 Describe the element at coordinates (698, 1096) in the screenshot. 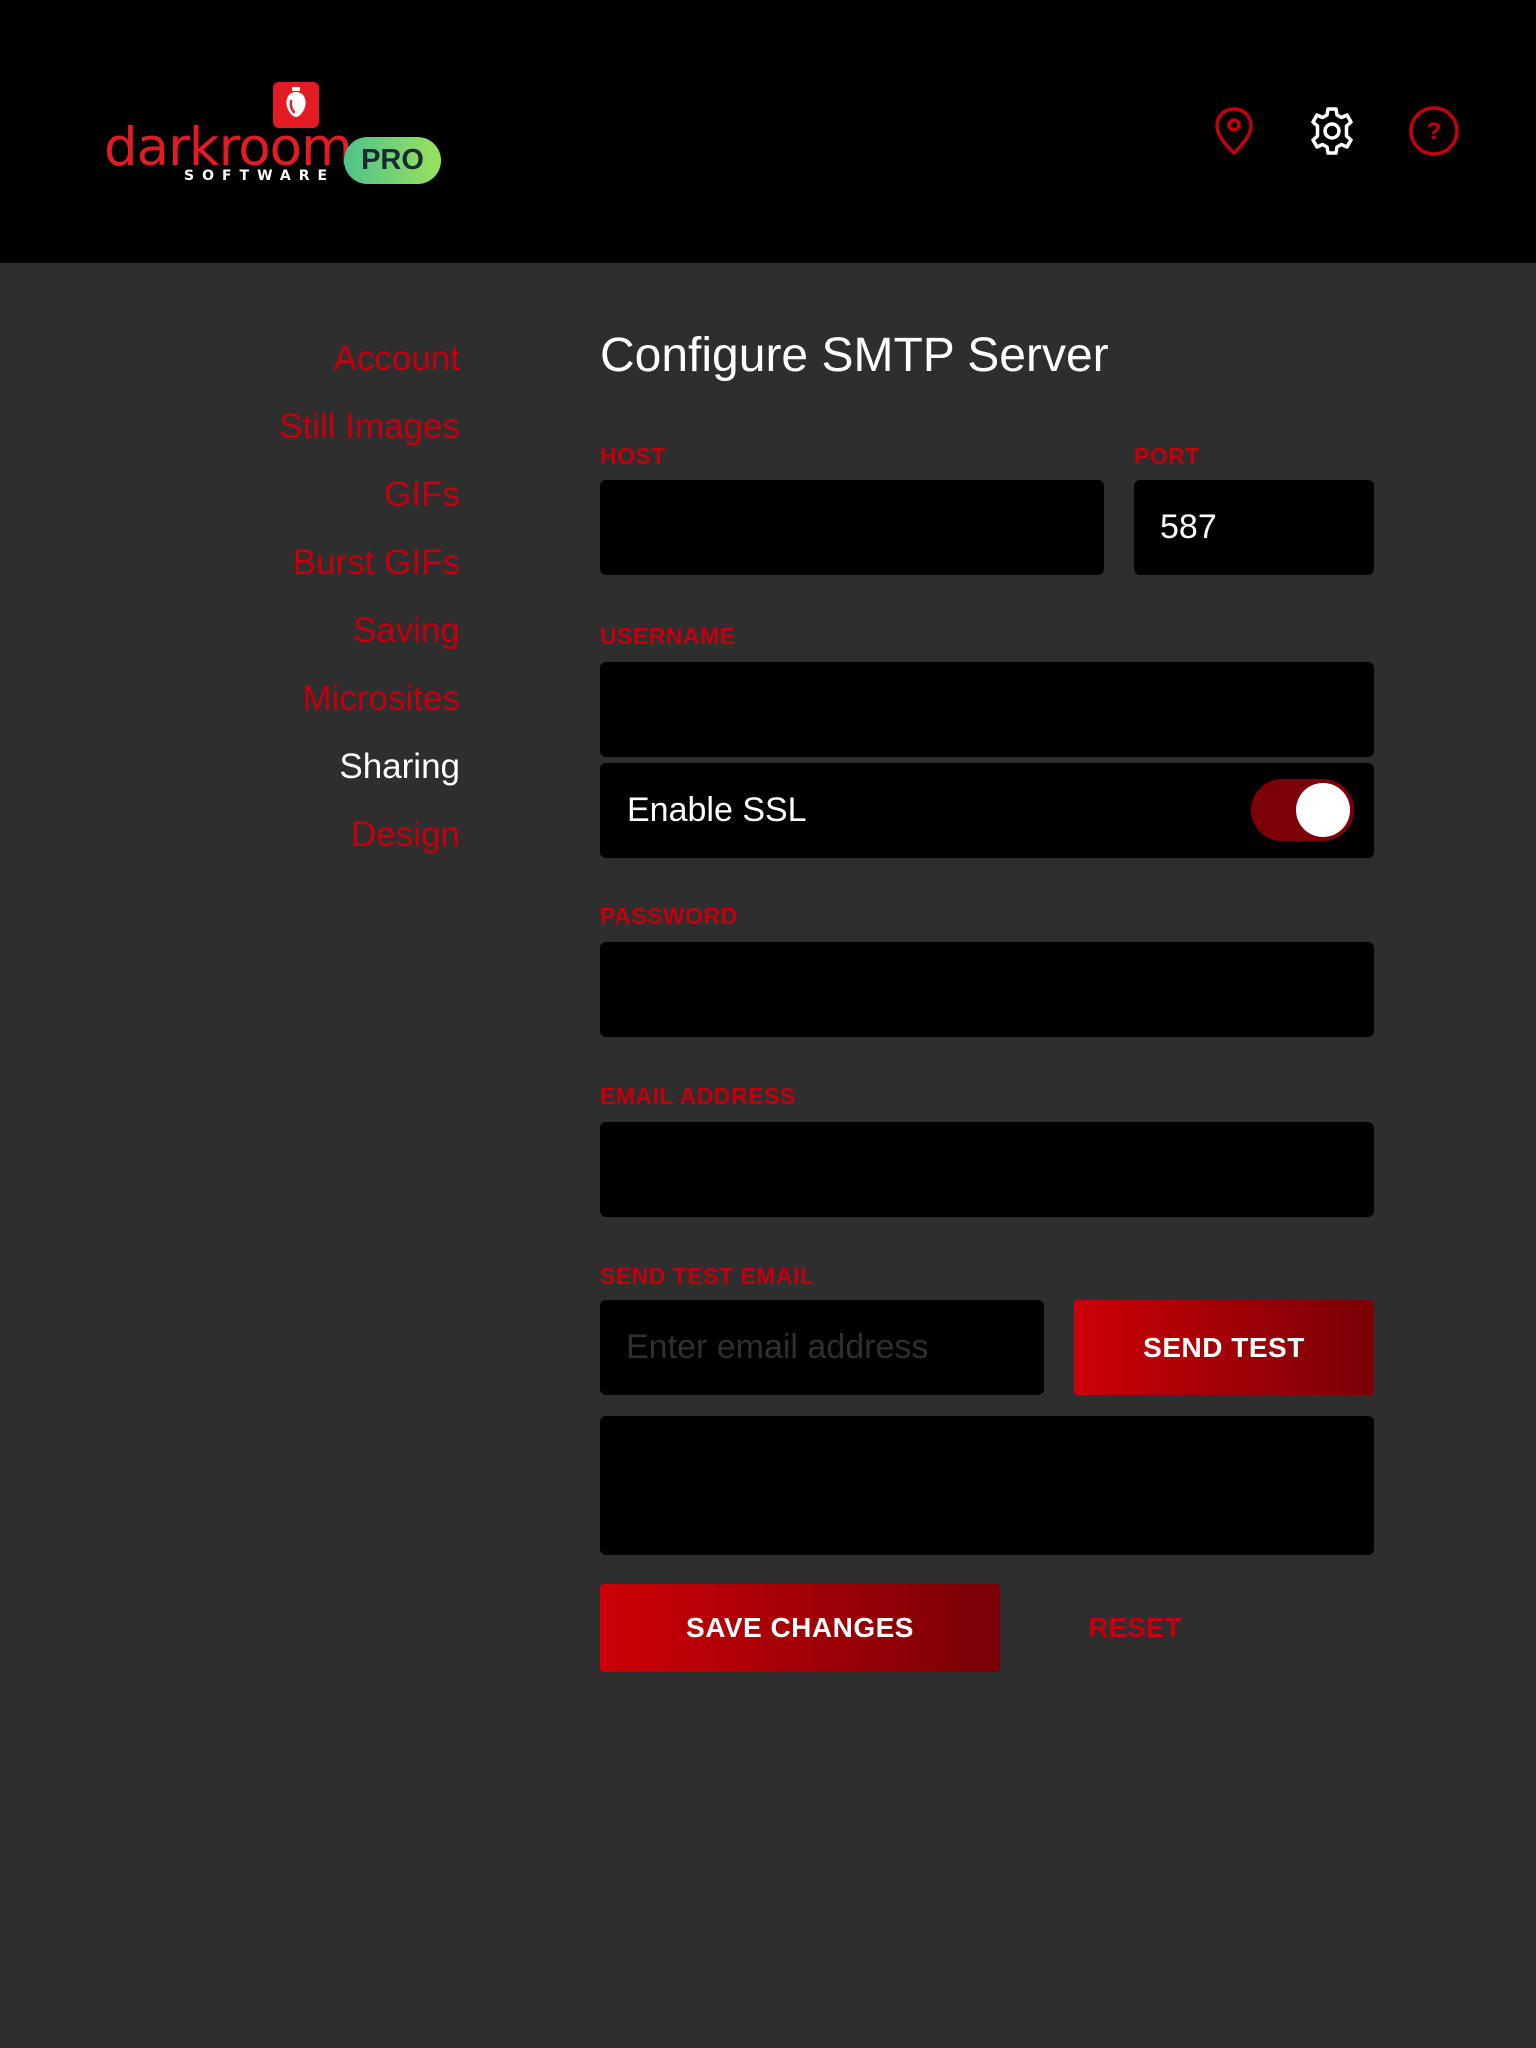

I see `email-label: EMAIL ADDRESS` at that location.